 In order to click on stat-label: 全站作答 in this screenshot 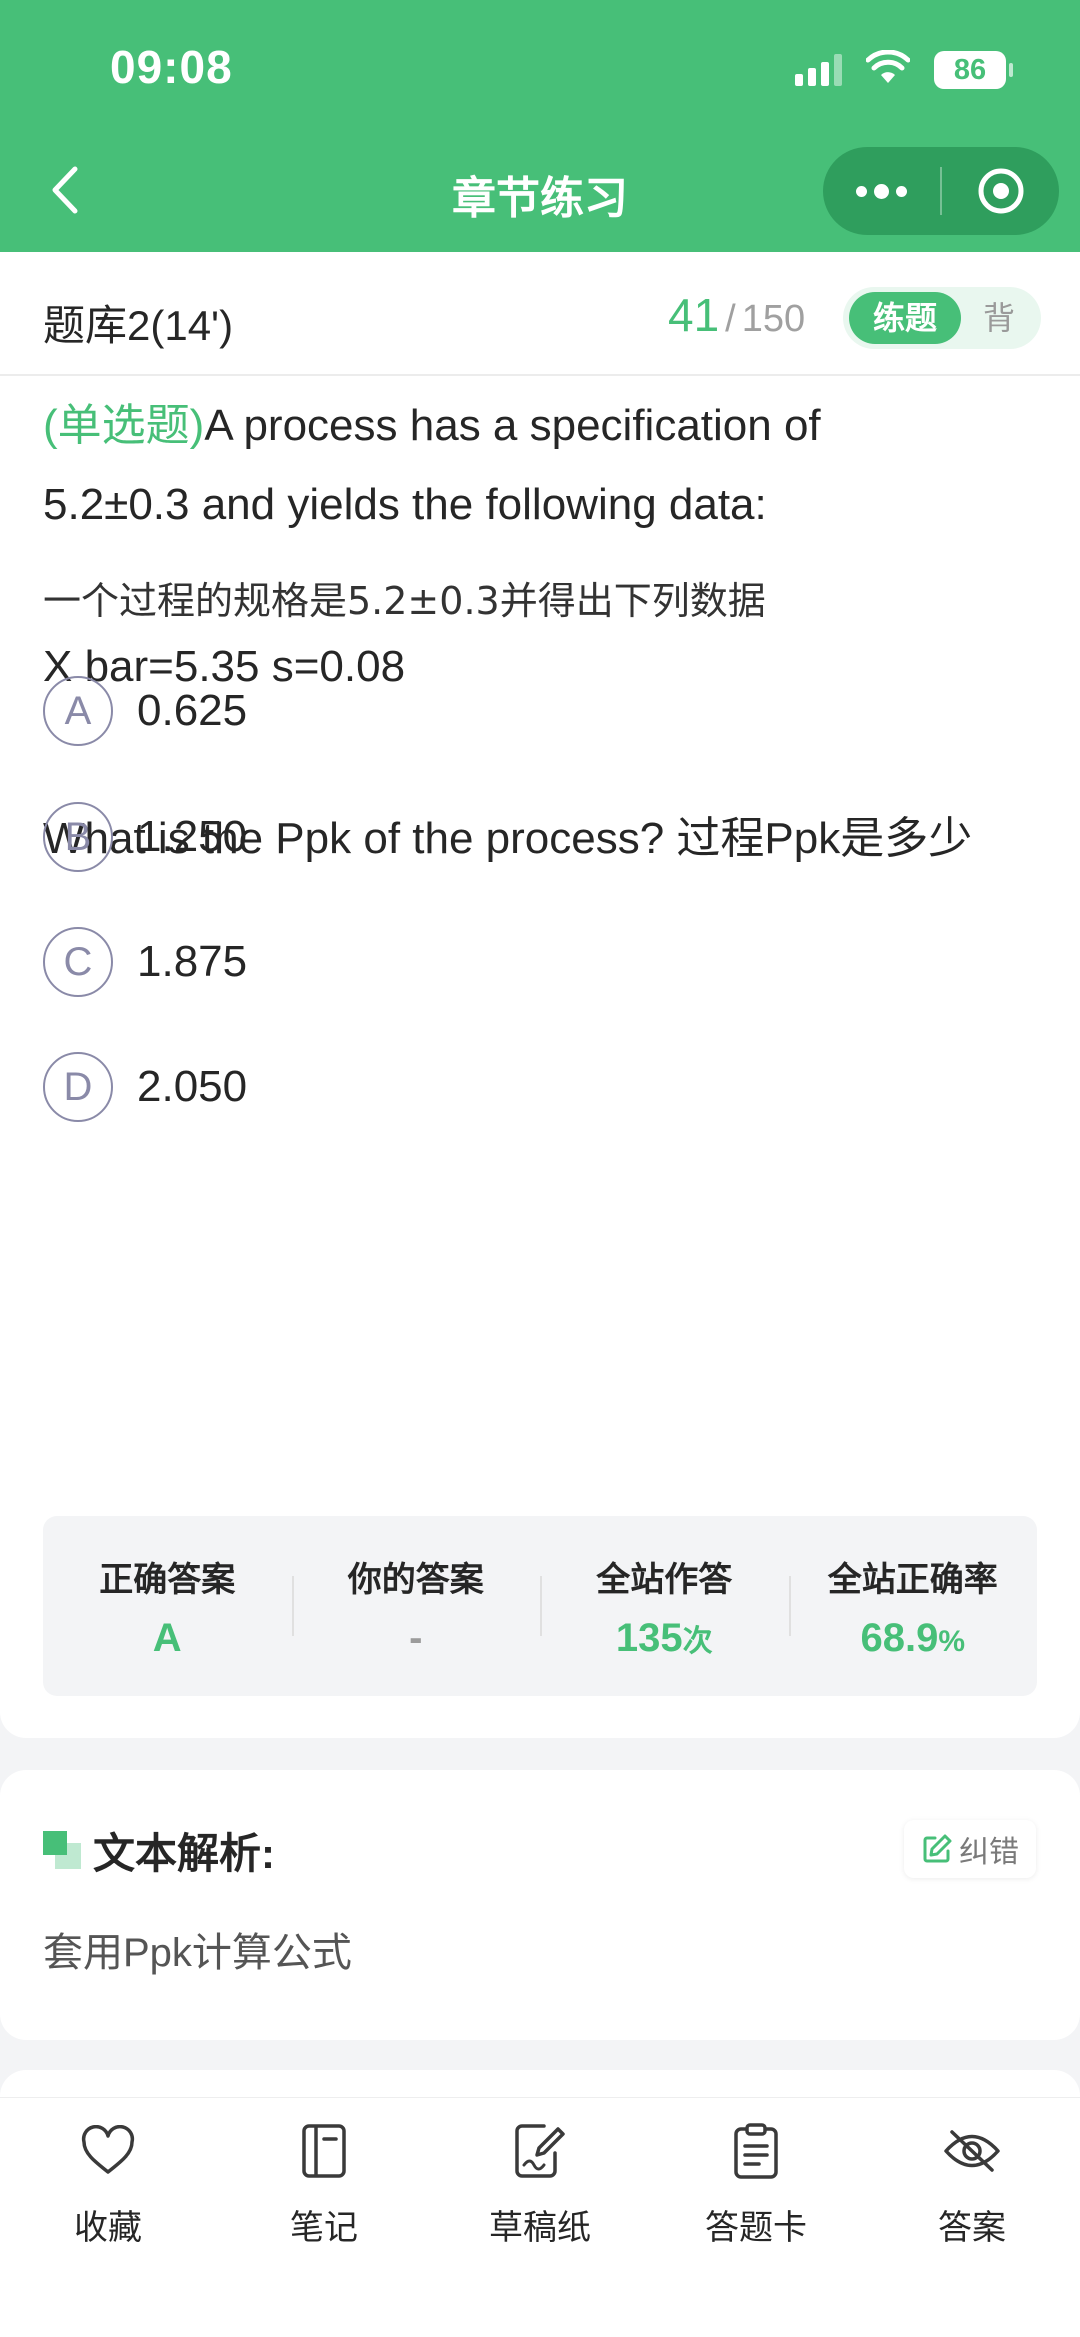, I will do `click(664, 1580)`.